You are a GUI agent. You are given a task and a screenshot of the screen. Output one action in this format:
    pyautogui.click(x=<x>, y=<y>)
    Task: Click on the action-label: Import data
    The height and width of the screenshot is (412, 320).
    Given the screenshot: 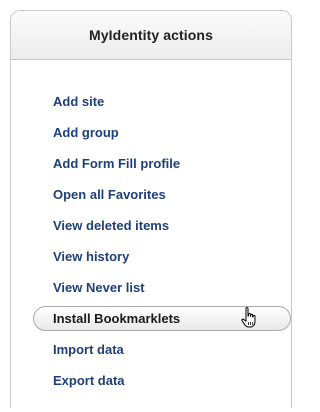 What is the action you would take?
    pyautogui.click(x=88, y=349)
    